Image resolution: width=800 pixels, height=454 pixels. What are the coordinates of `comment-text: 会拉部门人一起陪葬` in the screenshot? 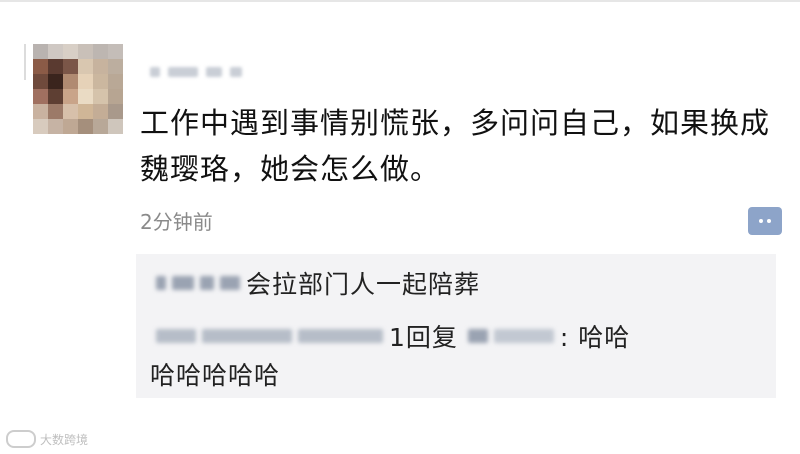 It's located at (363, 284).